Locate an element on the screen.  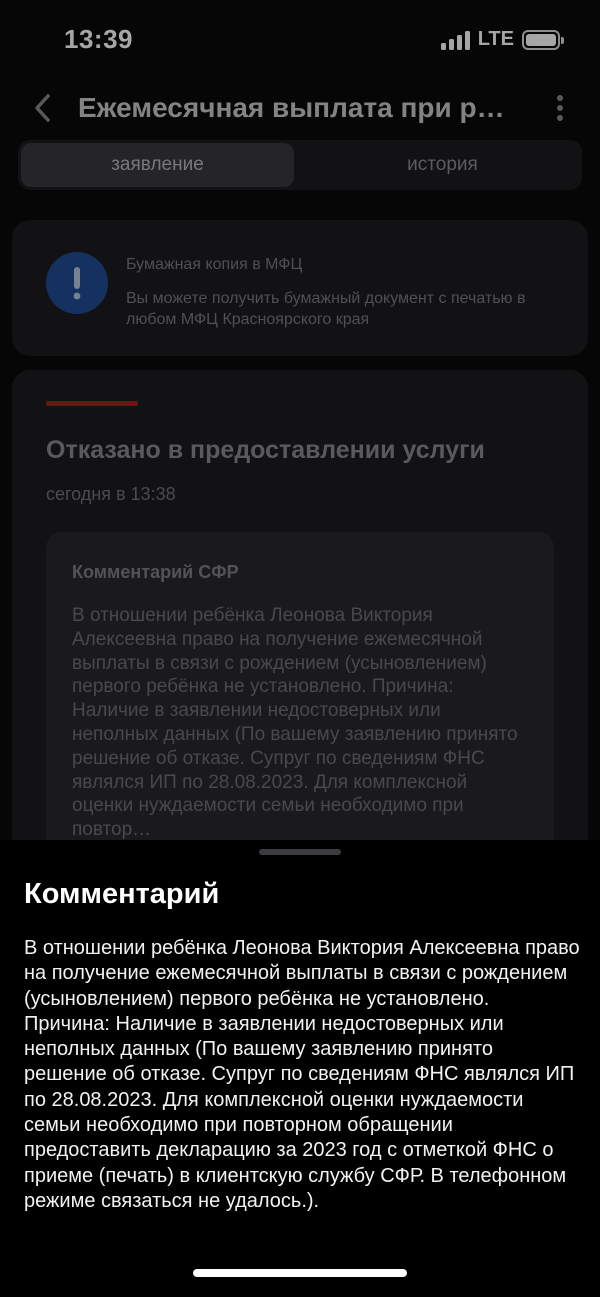
status-date: сегодня в 13:38 is located at coordinates (111, 494).